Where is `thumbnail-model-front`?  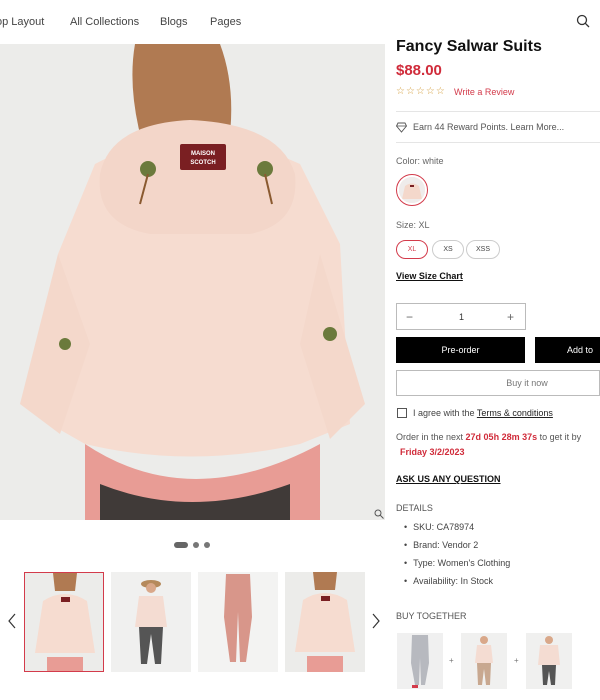 thumbnail-model-front is located at coordinates (151, 622).